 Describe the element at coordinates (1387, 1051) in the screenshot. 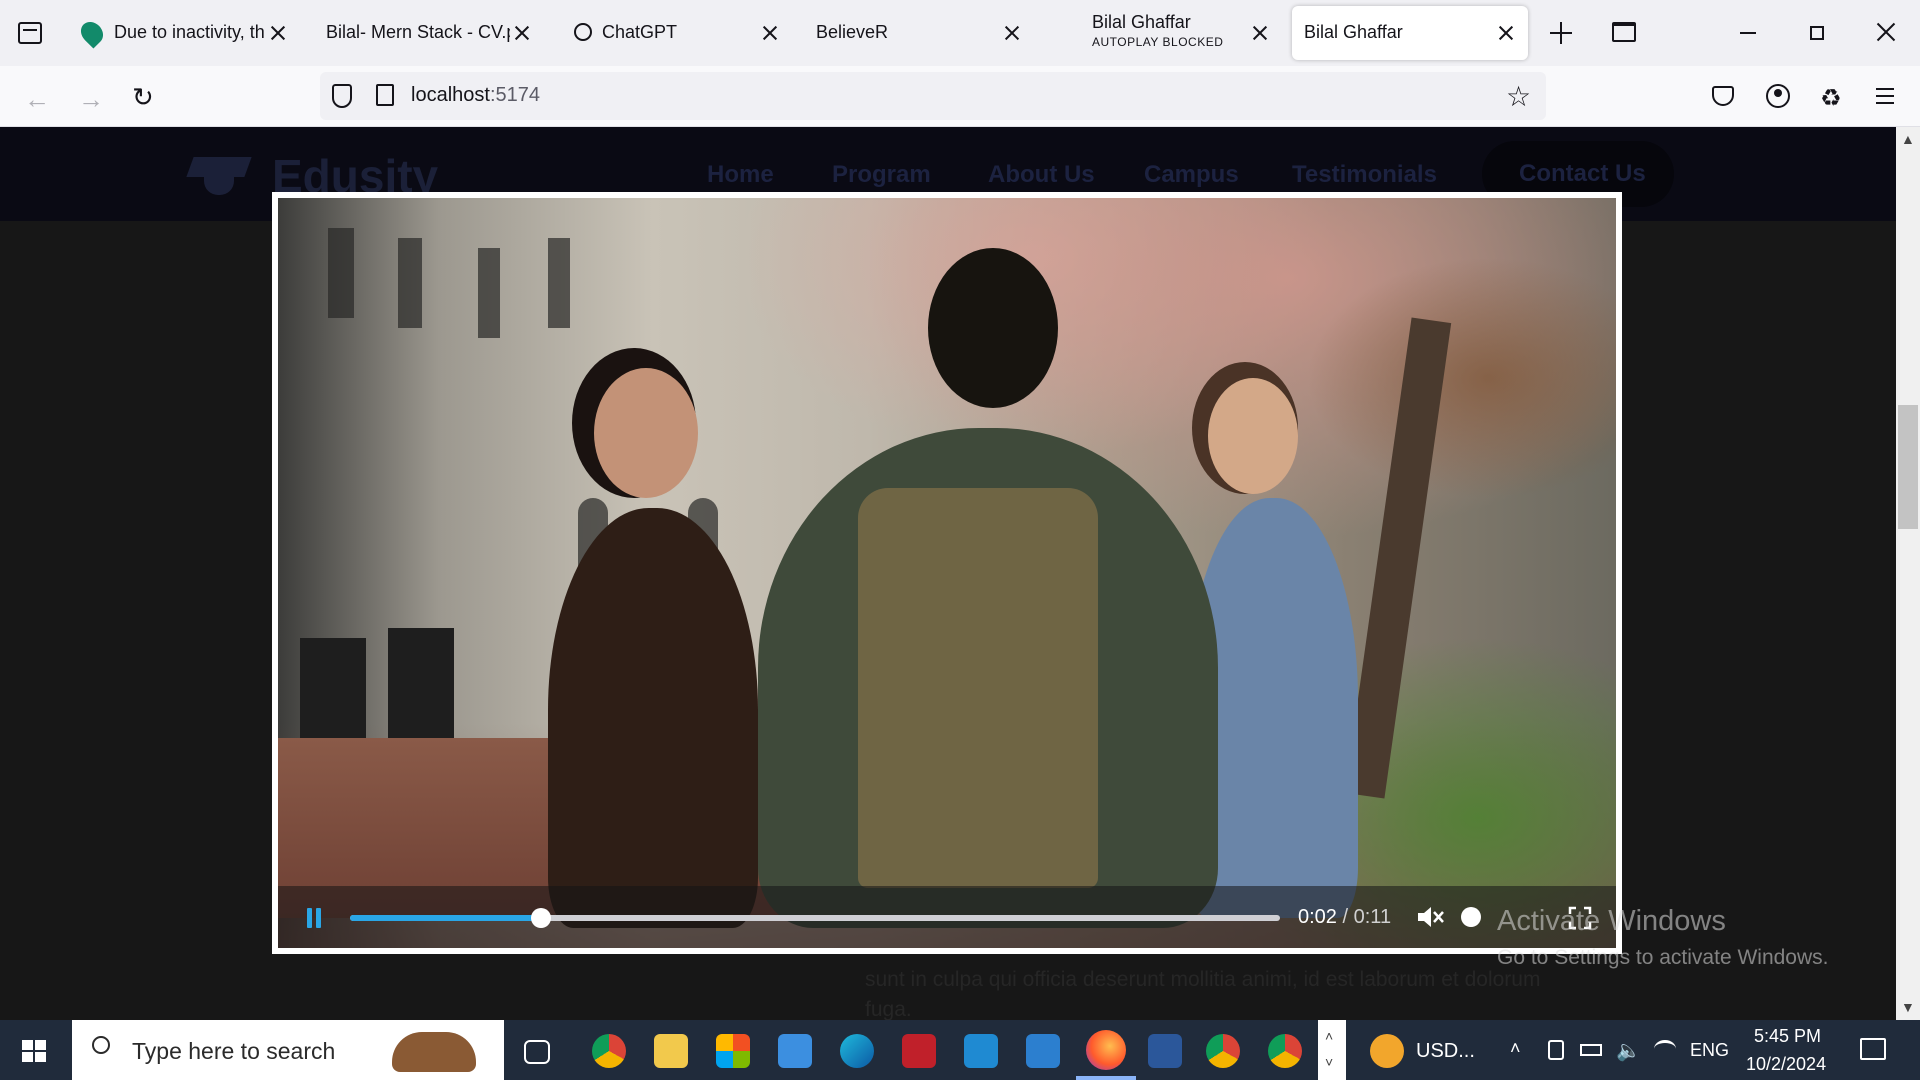

I see `coins-icon` at that location.